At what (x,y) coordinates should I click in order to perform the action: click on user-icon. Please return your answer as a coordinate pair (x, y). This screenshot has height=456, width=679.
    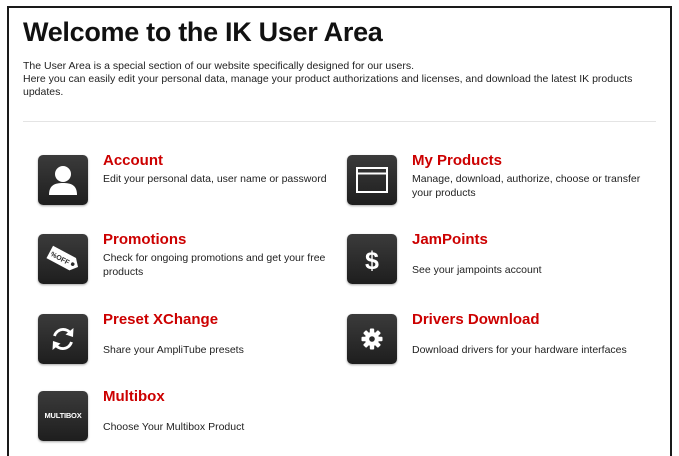
    Looking at the image, I should click on (63, 180).